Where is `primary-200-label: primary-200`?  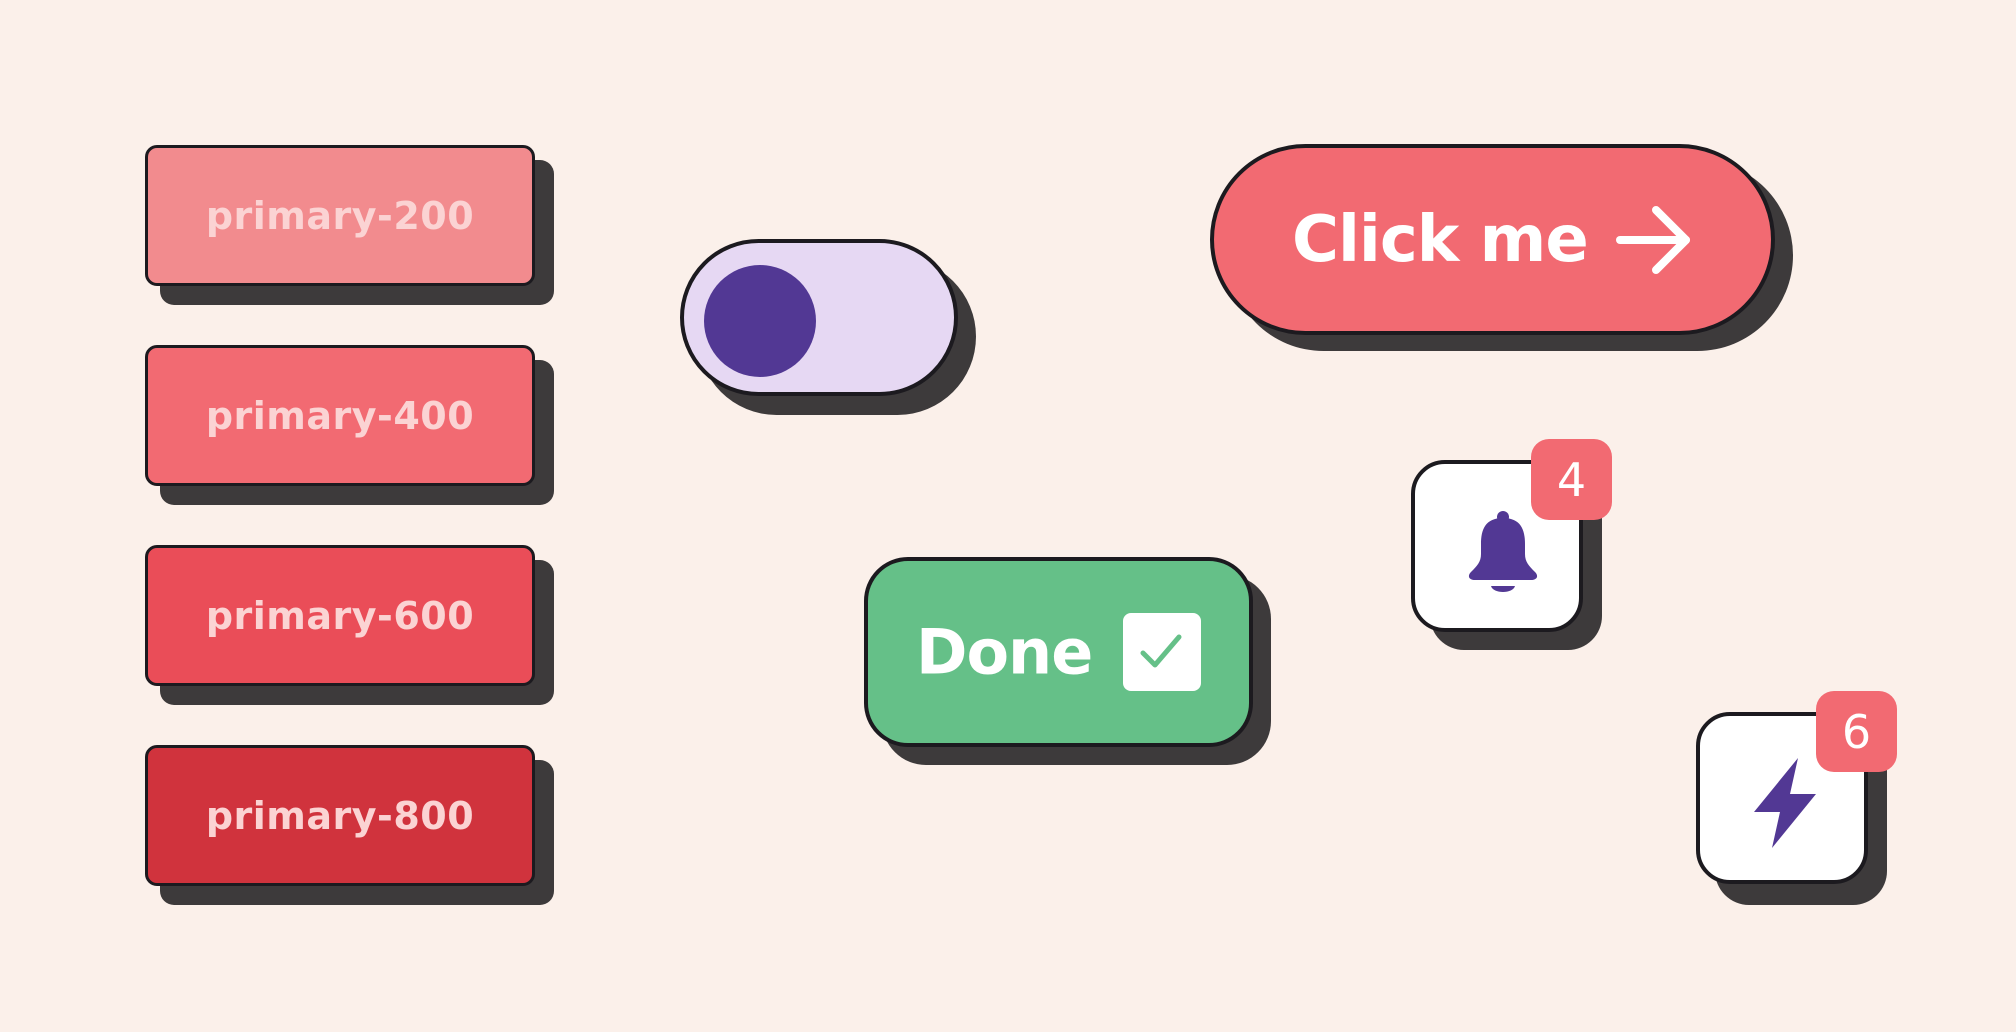
primary-200-label: primary-200 is located at coordinates (340, 215).